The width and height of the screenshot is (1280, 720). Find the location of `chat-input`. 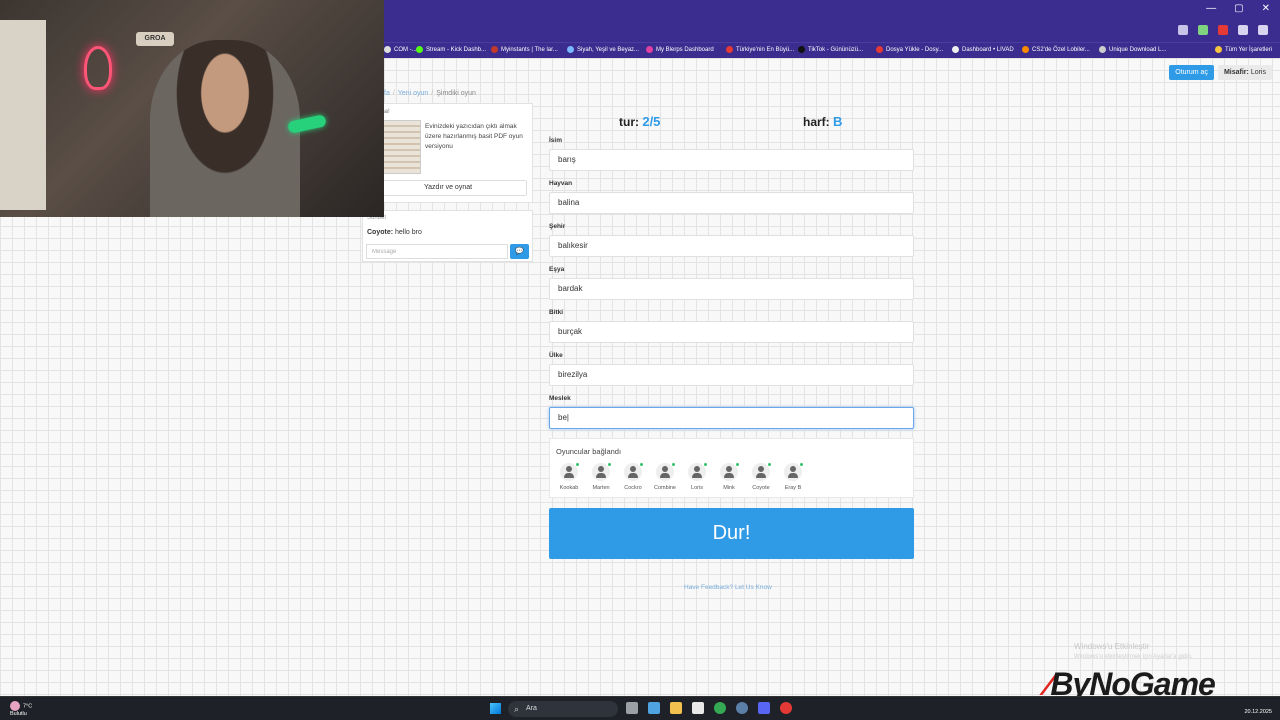

chat-input is located at coordinates (437, 251).